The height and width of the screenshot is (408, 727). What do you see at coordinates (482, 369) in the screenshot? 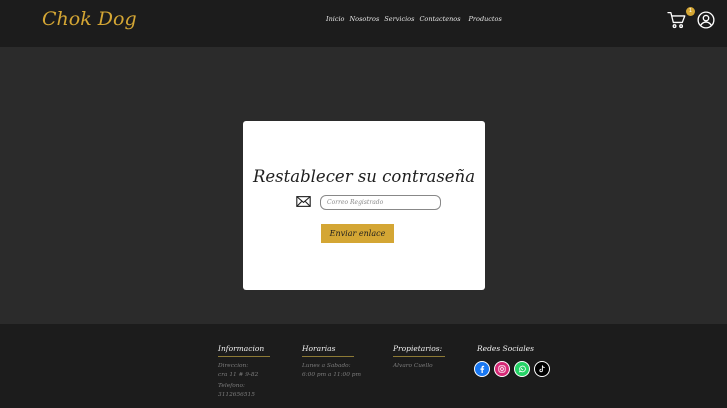
I see `facebook-icon` at bounding box center [482, 369].